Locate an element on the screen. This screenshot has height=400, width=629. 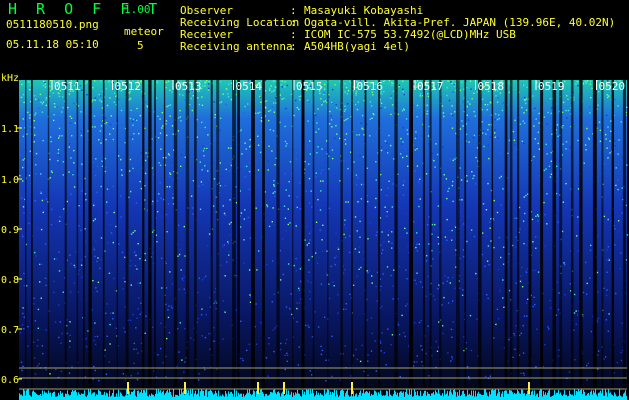
frequency-tick-label: 1.0 is located at coordinates (10, 180).